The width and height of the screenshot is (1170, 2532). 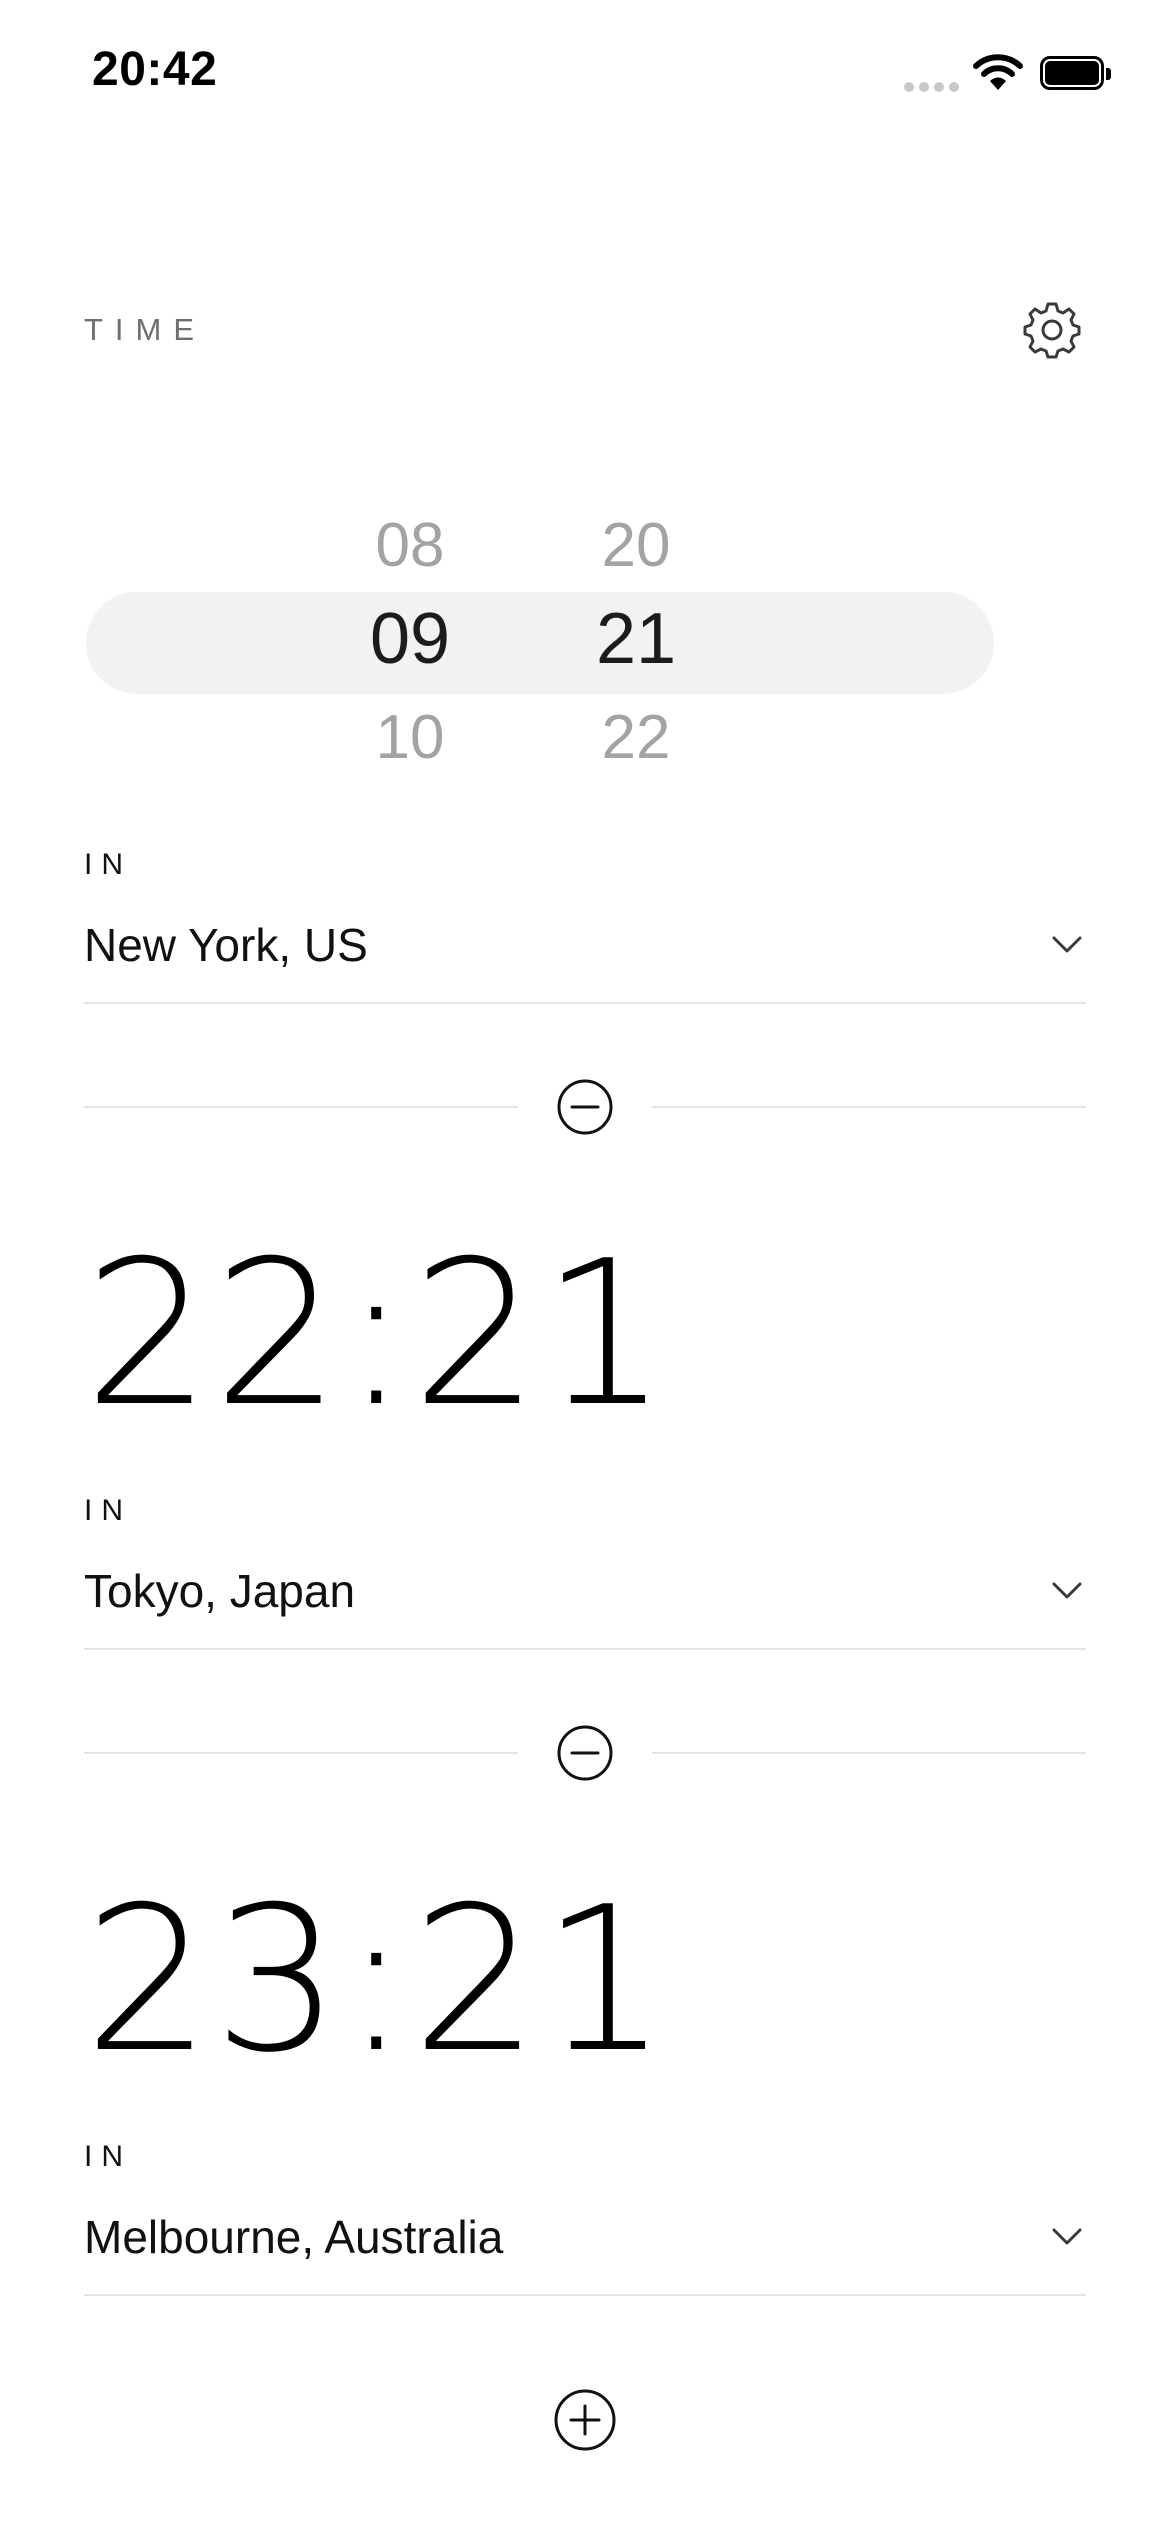 I want to click on conversion-location-select: Melbourne, Australia, so click(x=293, y=2237).